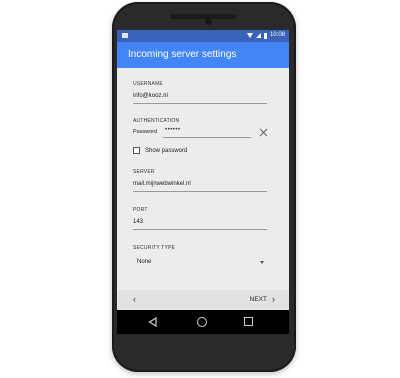 This screenshot has width=400, height=378. What do you see at coordinates (200, 103) in the screenshot?
I see `username-underline` at bounding box center [200, 103].